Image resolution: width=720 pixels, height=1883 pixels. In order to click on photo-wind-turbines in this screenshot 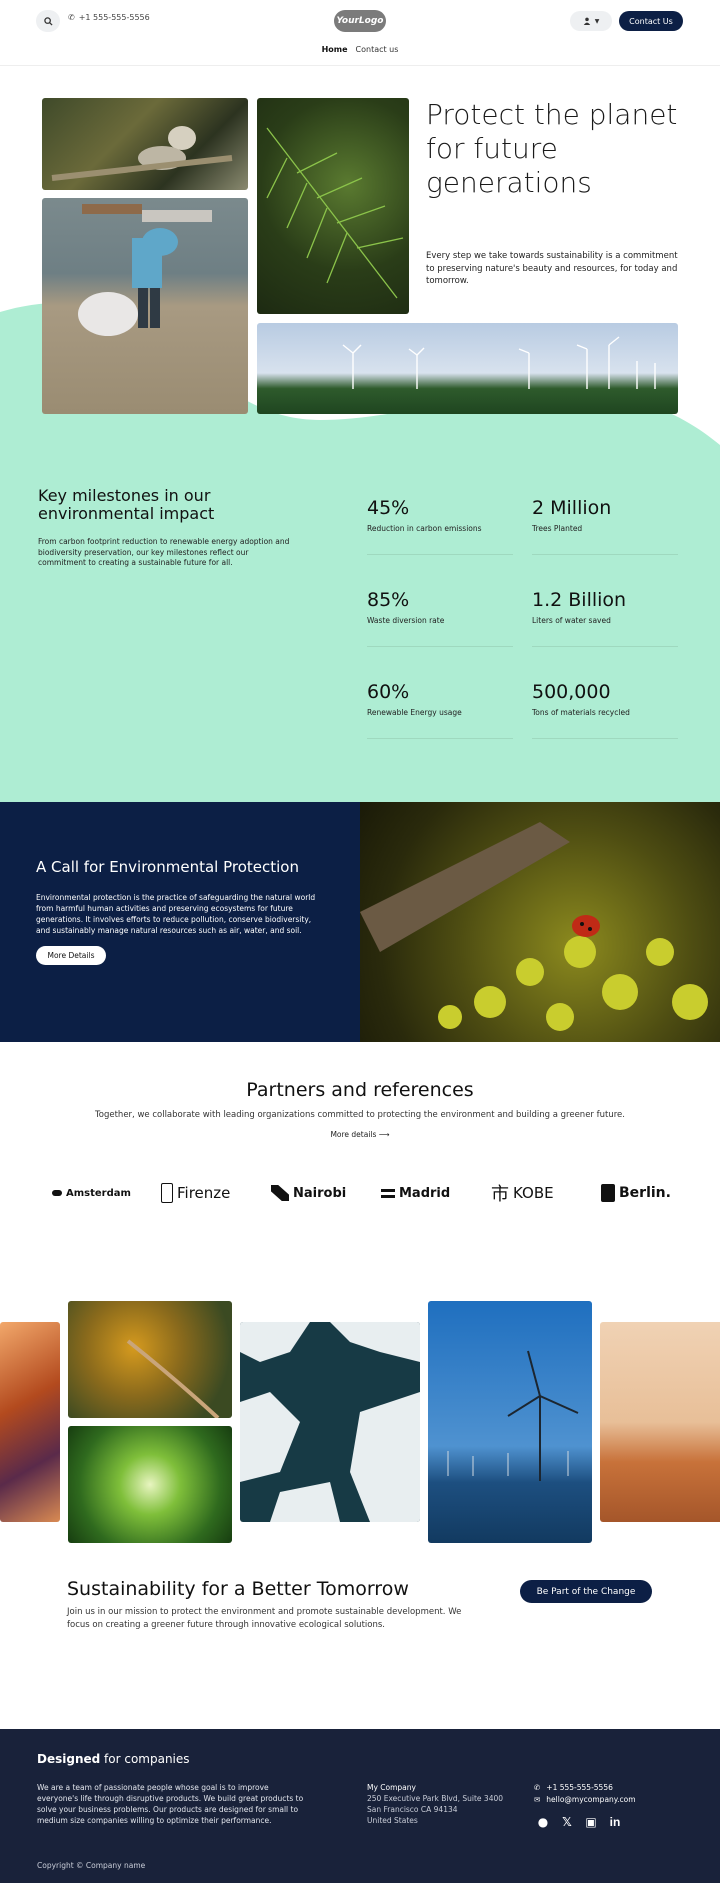, I will do `click(467, 368)`.